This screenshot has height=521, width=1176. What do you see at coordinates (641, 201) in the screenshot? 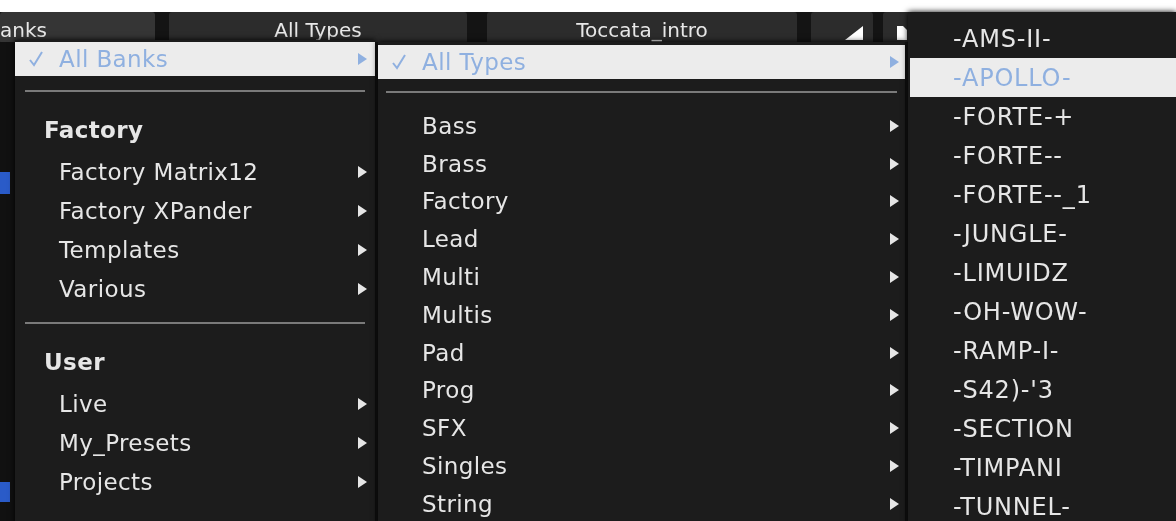
I see `menu-item: Factory` at bounding box center [641, 201].